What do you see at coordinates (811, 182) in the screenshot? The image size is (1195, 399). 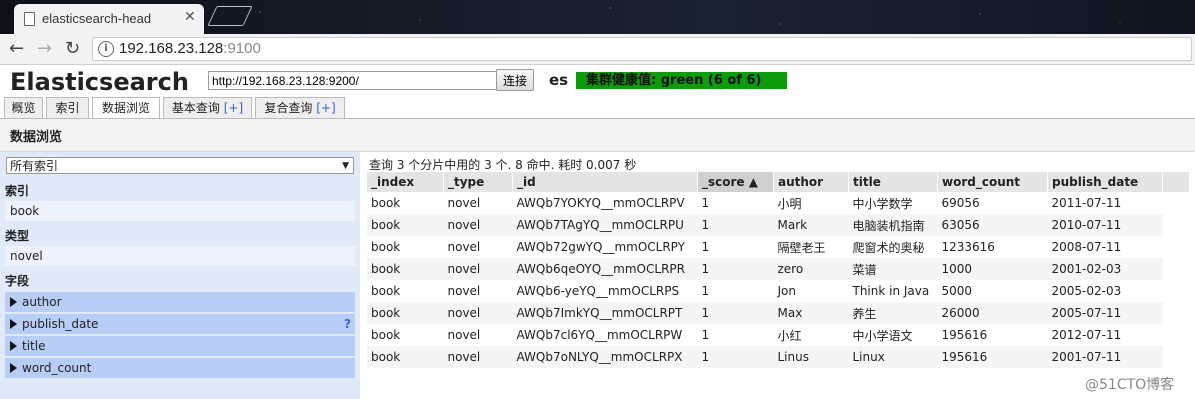 I see `column-header-author: author` at bounding box center [811, 182].